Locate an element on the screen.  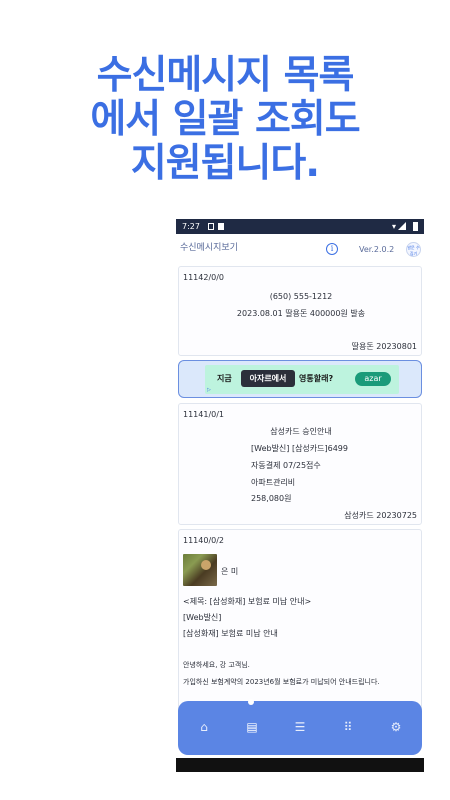
message-footer: 딸용돈 20230801 is located at coordinates (384, 346).